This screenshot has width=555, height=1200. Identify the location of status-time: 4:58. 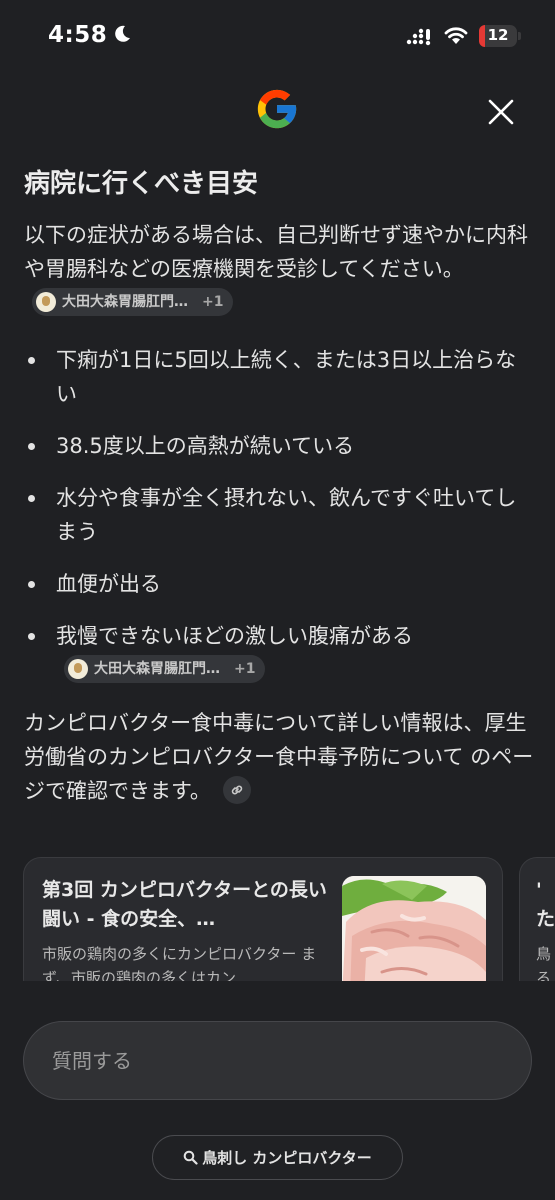
(78, 35).